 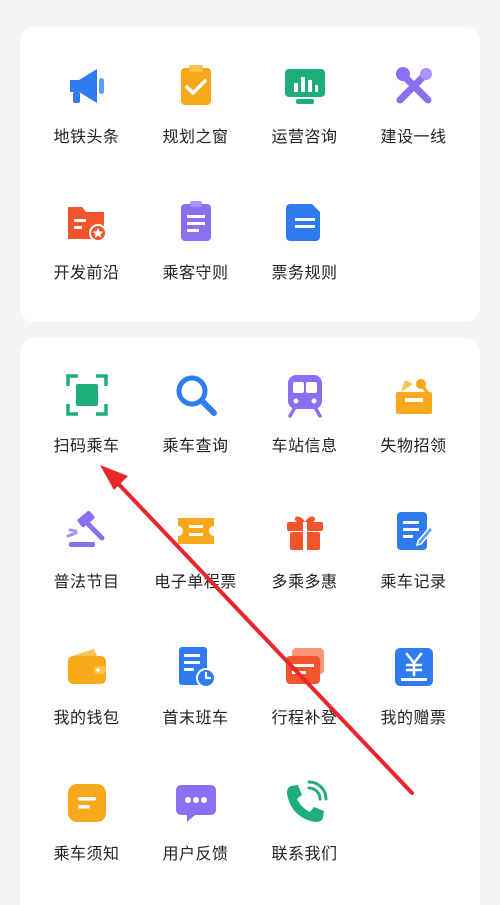 I want to click on tile-my-wallet: 我的钱包, so click(x=86, y=700).